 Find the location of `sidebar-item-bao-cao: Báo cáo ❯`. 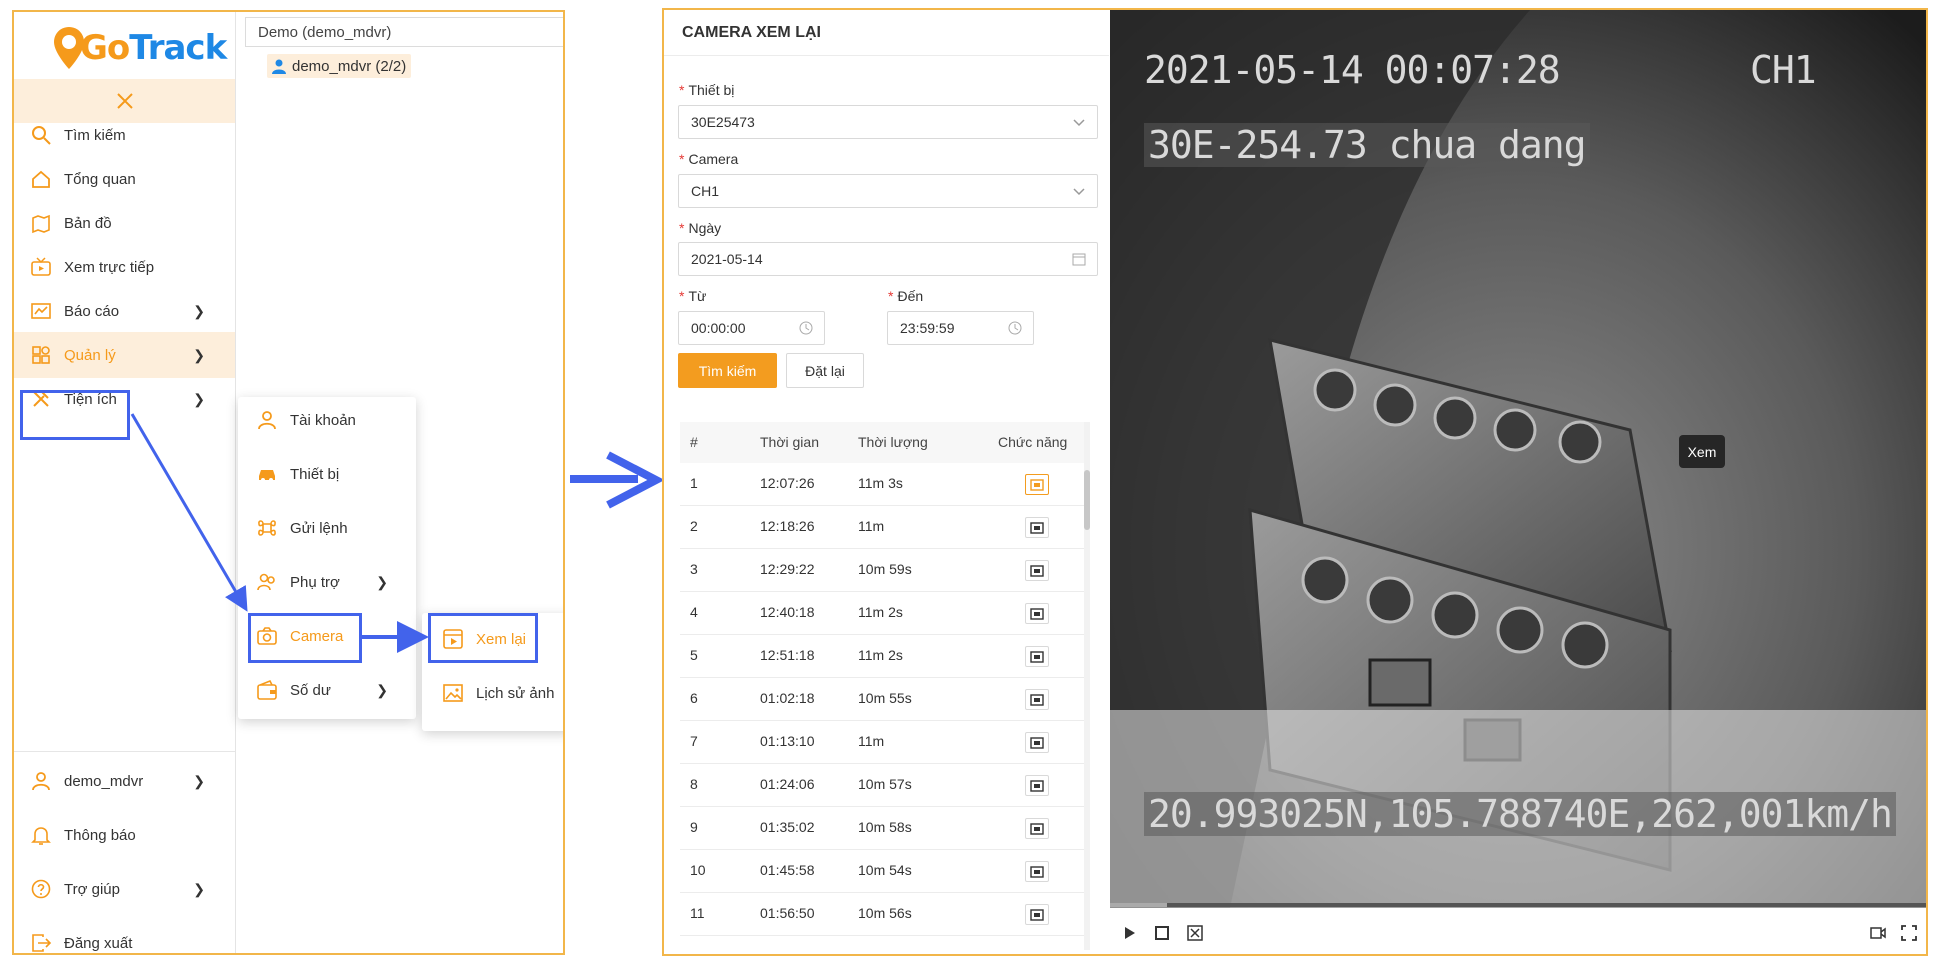

sidebar-item-bao-cao: Báo cáo ❯ is located at coordinates (124, 311).